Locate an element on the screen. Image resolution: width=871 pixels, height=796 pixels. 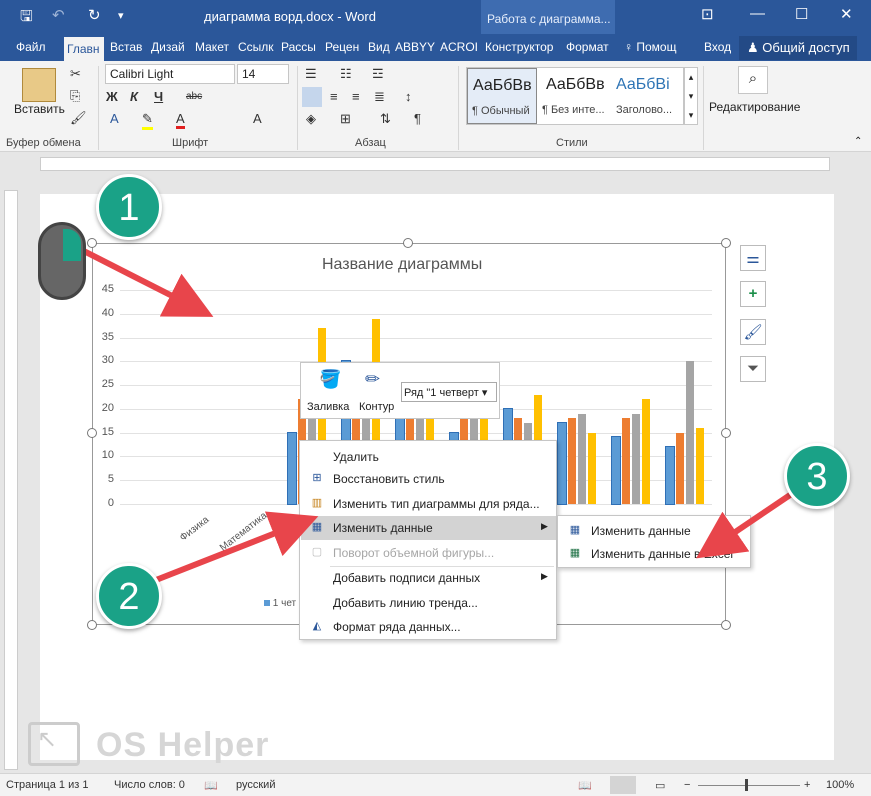
word-count: Число слов: 0 is located at coordinates (149, 785).